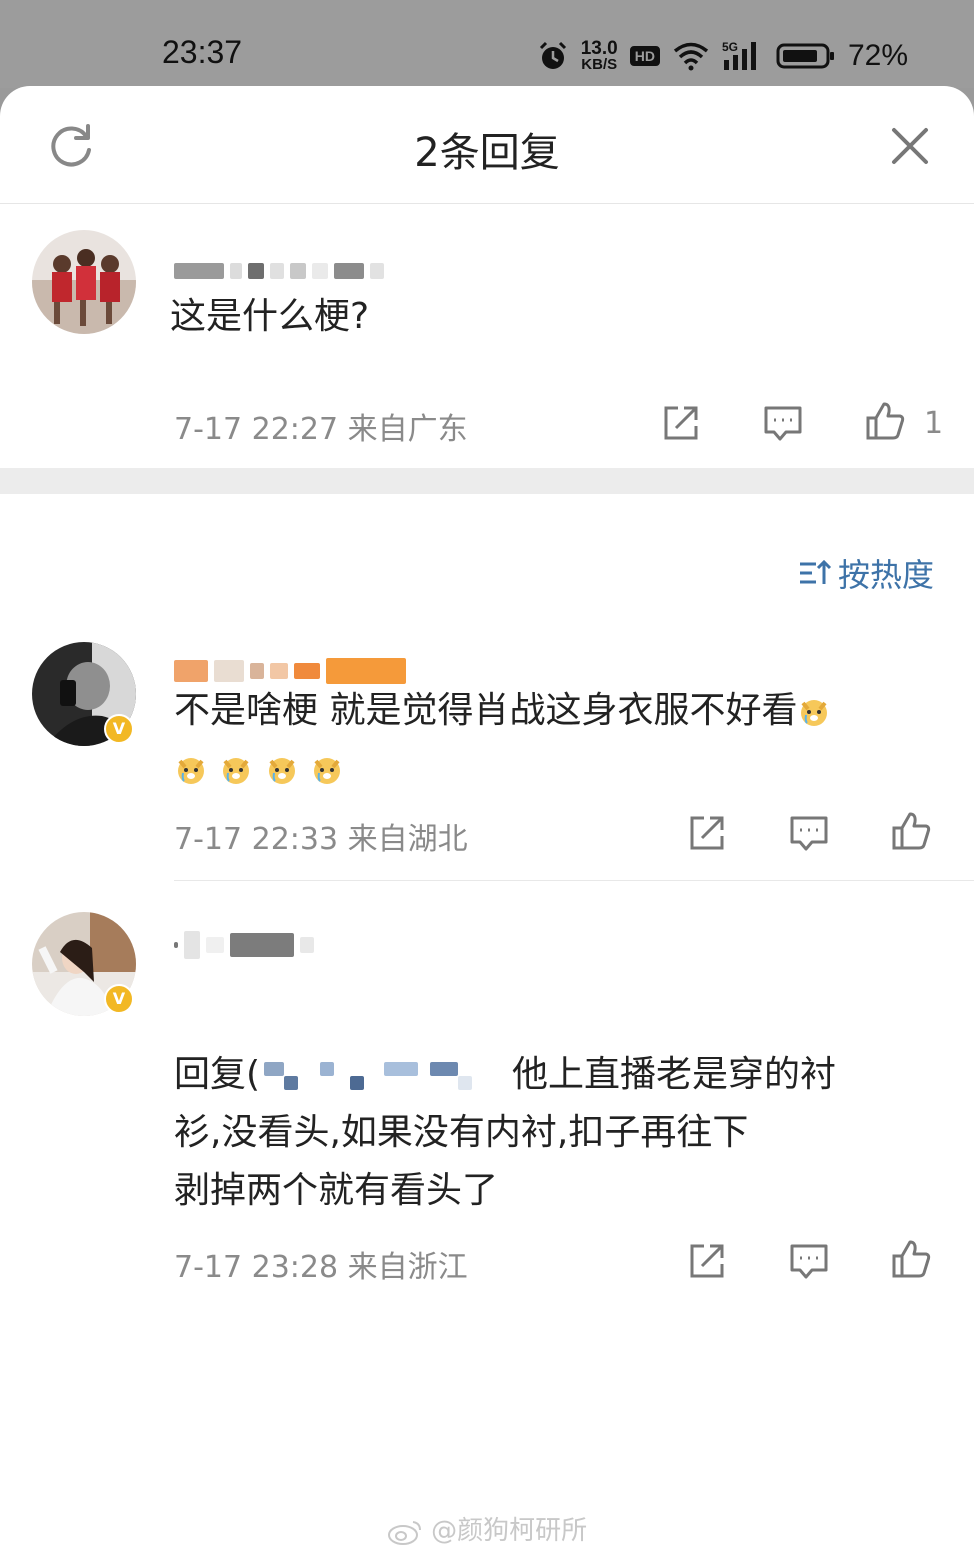 The width and height of the screenshot is (974, 1550). I want to click on sort-button: 按热度, so click(866, 573).